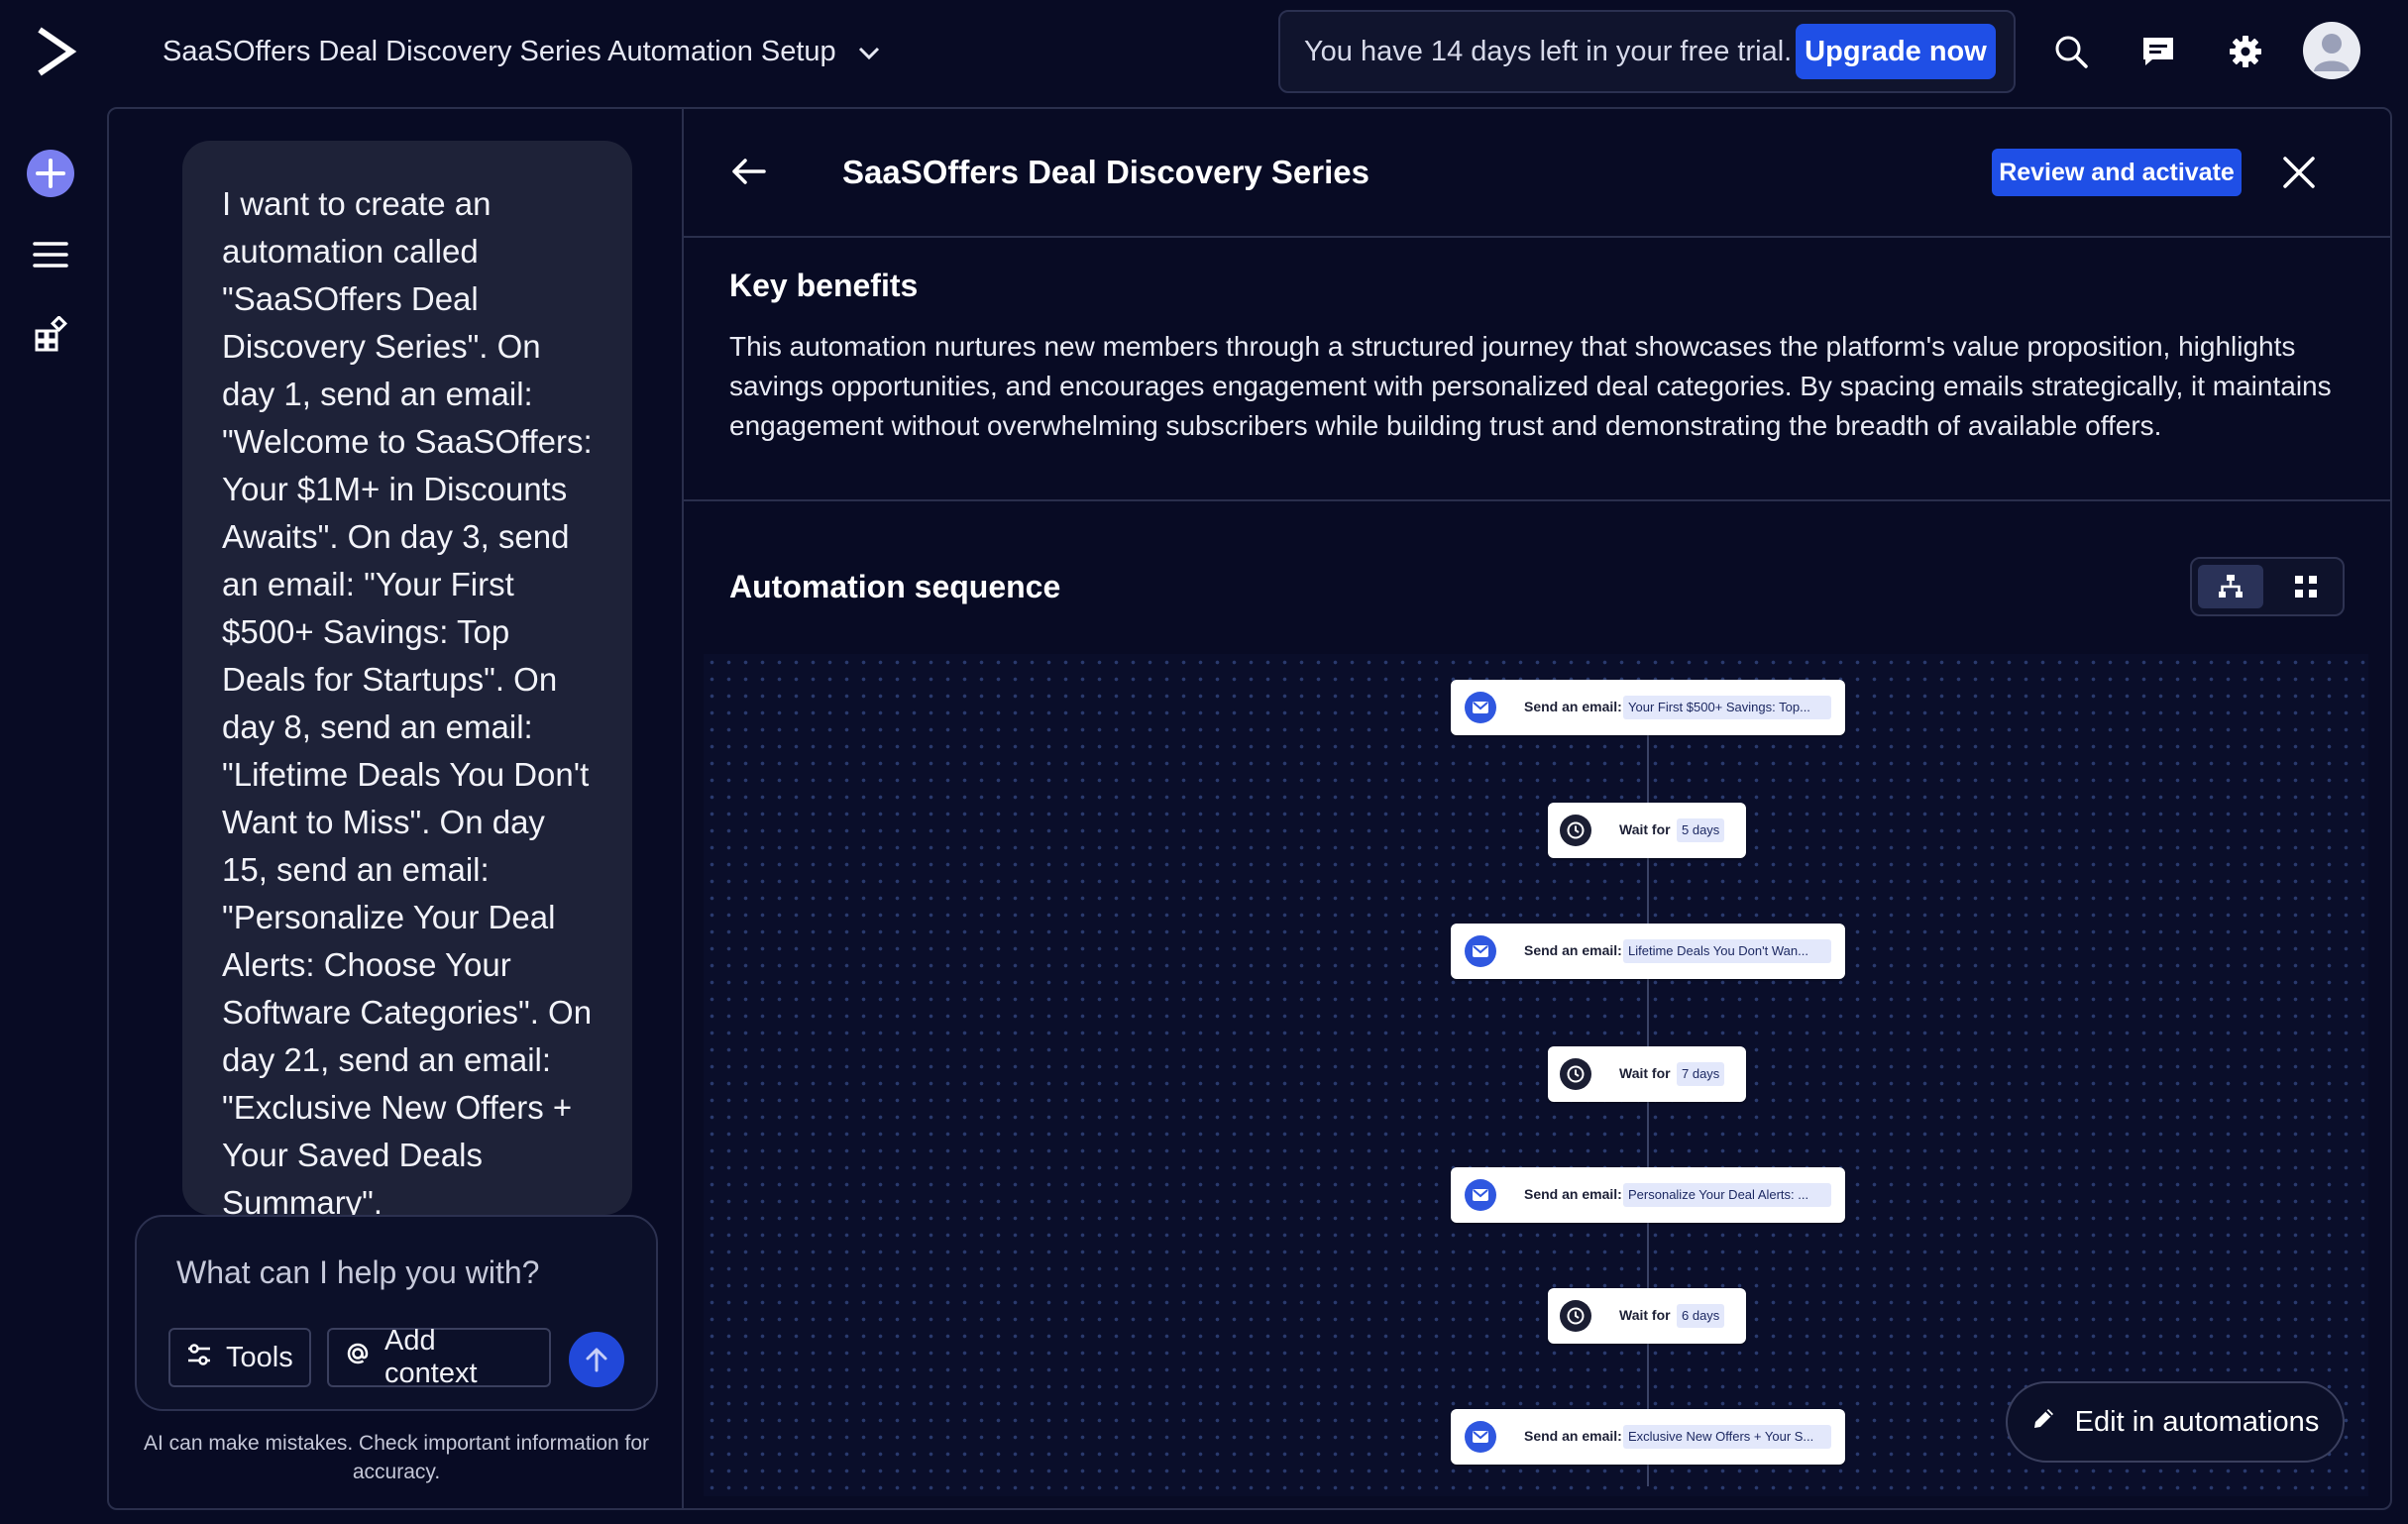 The height and width of the screenshot is (1524, 2408). What do you see at coordinates (50, 173) in the screenshot?
I see `plus-circle-icon` at bounding box center [50, 173].